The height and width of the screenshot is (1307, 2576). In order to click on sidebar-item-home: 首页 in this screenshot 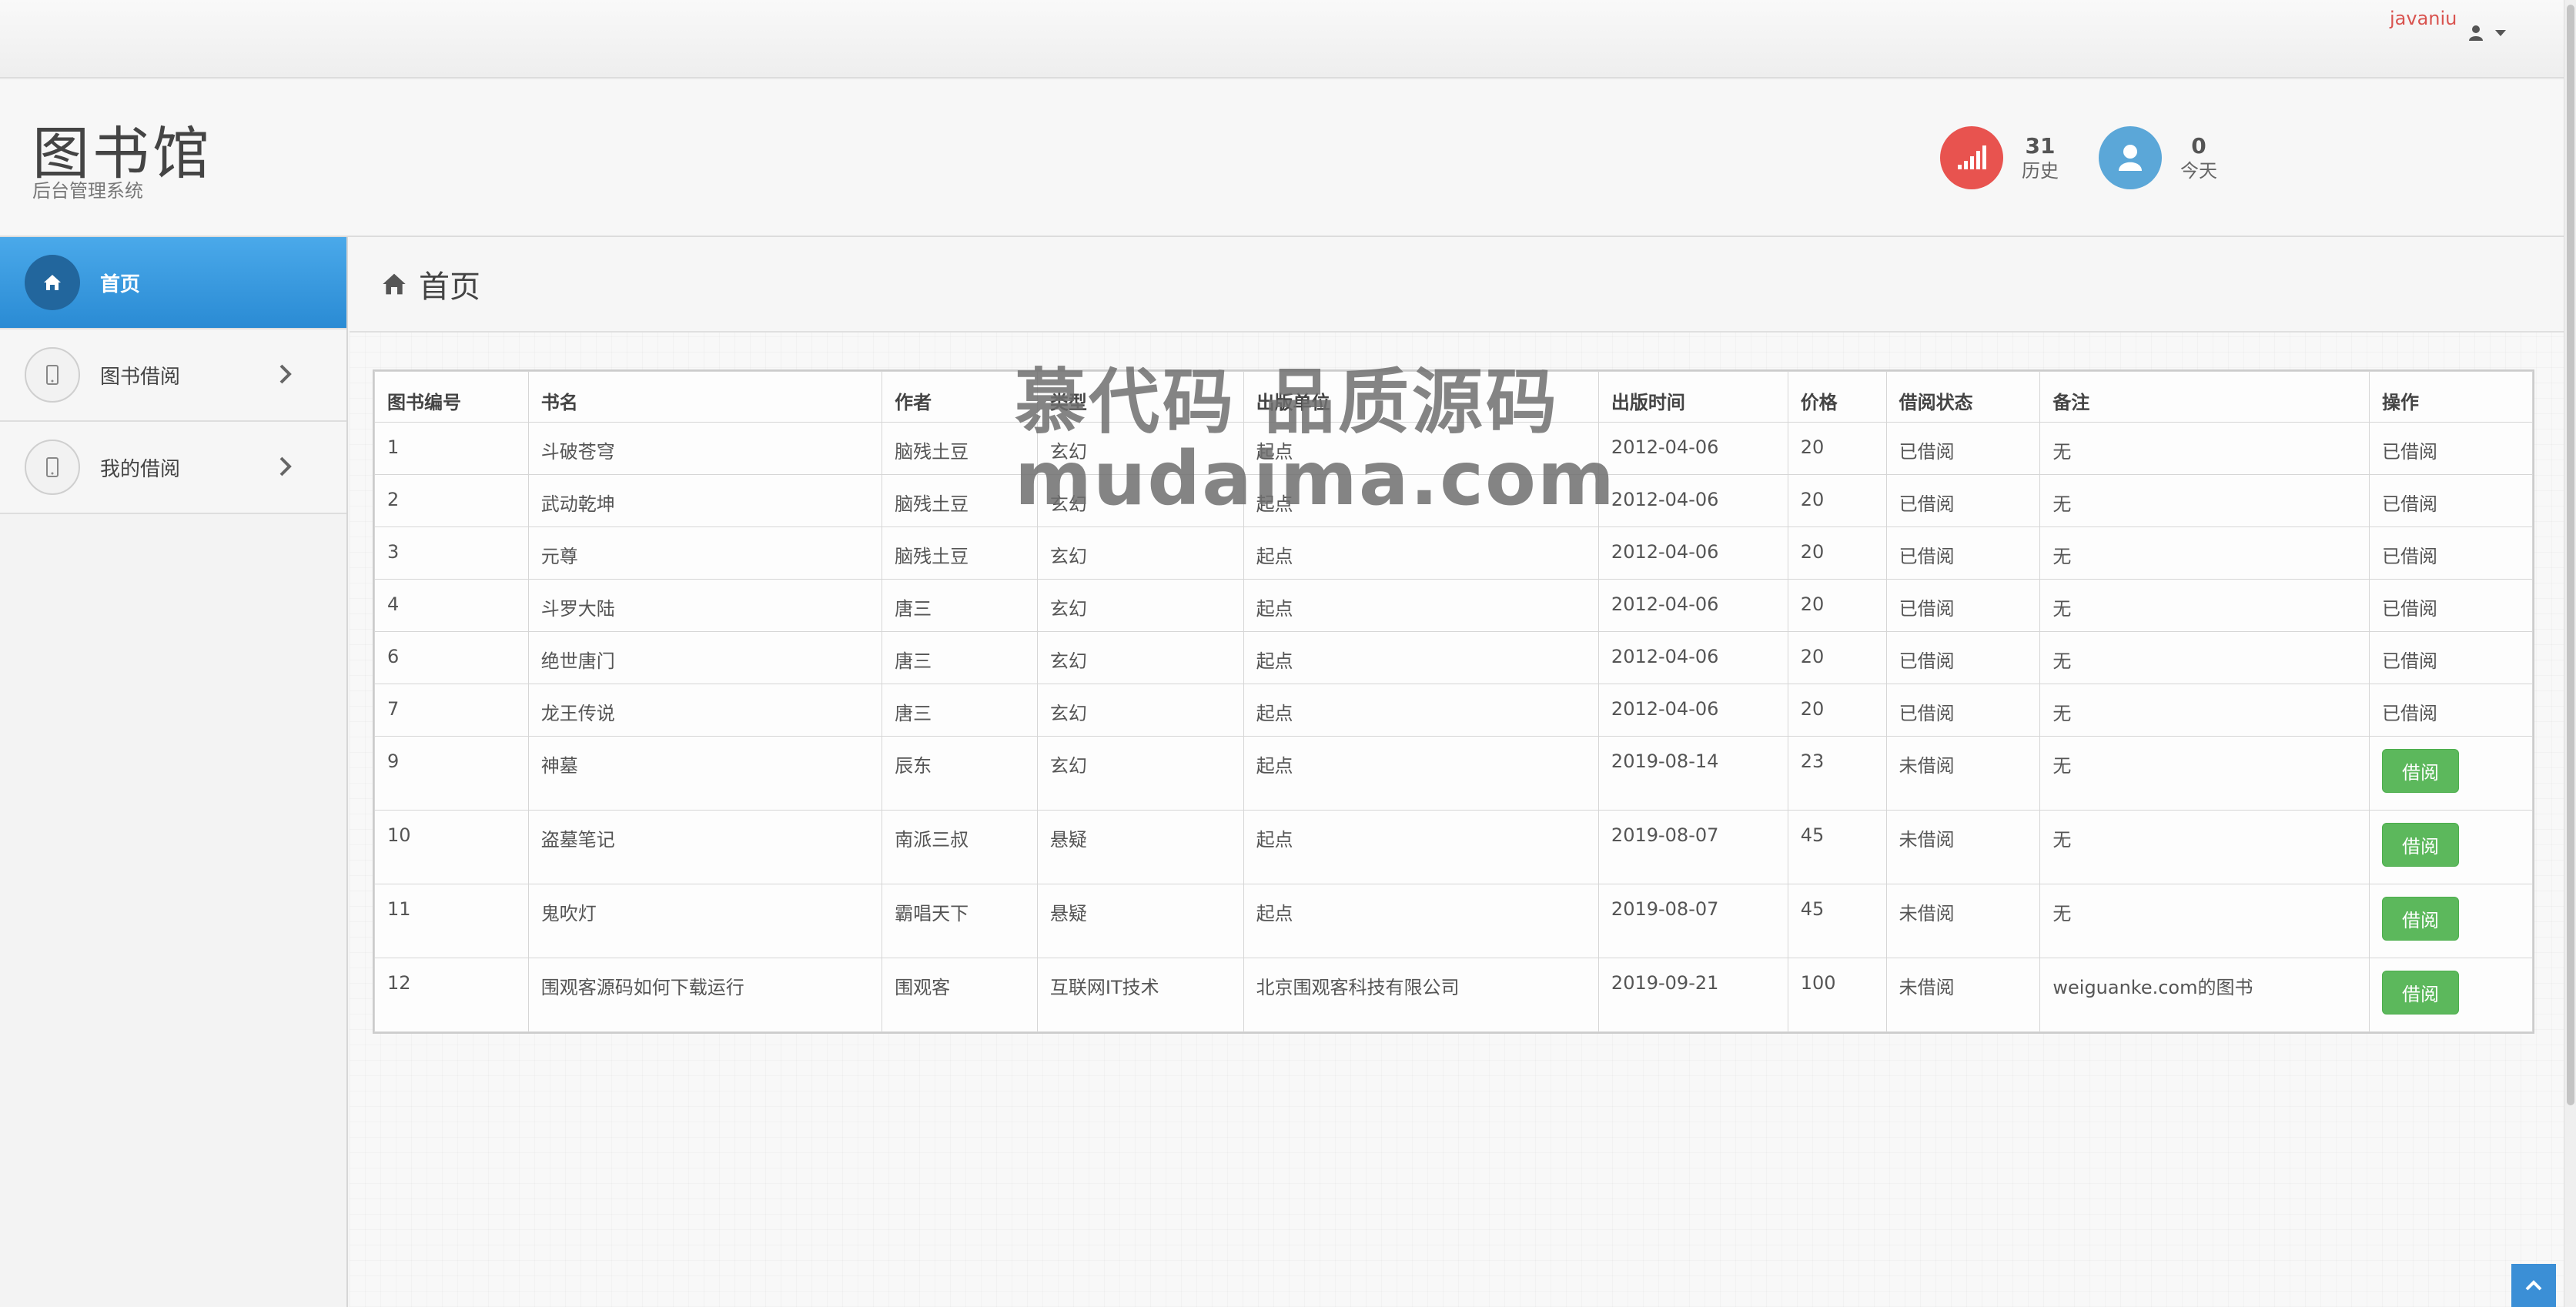, I will do `click(173, 283)`.